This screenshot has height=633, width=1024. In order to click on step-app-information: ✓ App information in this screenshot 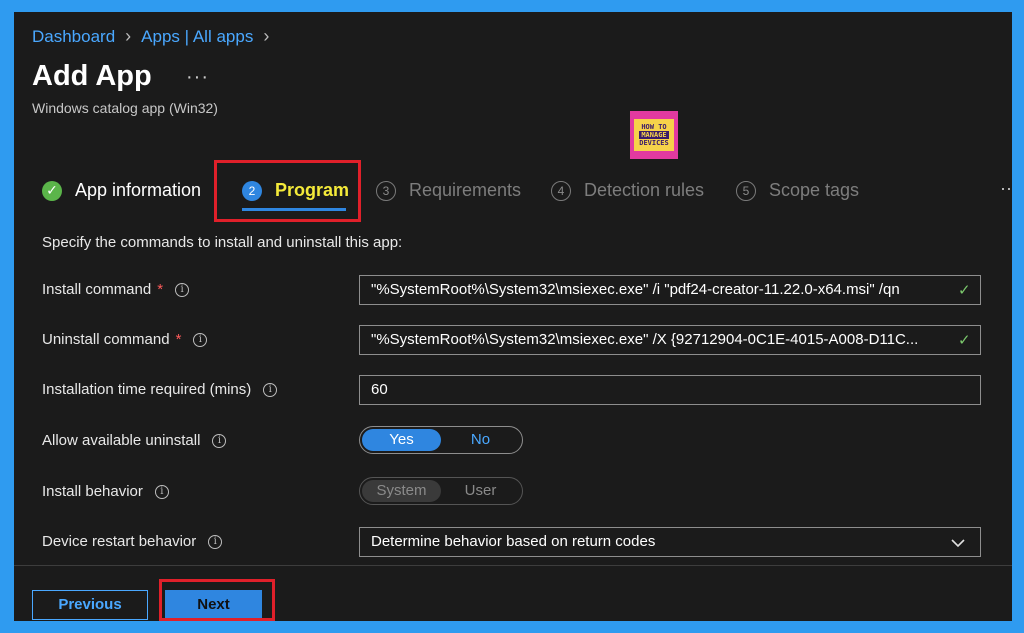, I will do `click(121, 190)`.